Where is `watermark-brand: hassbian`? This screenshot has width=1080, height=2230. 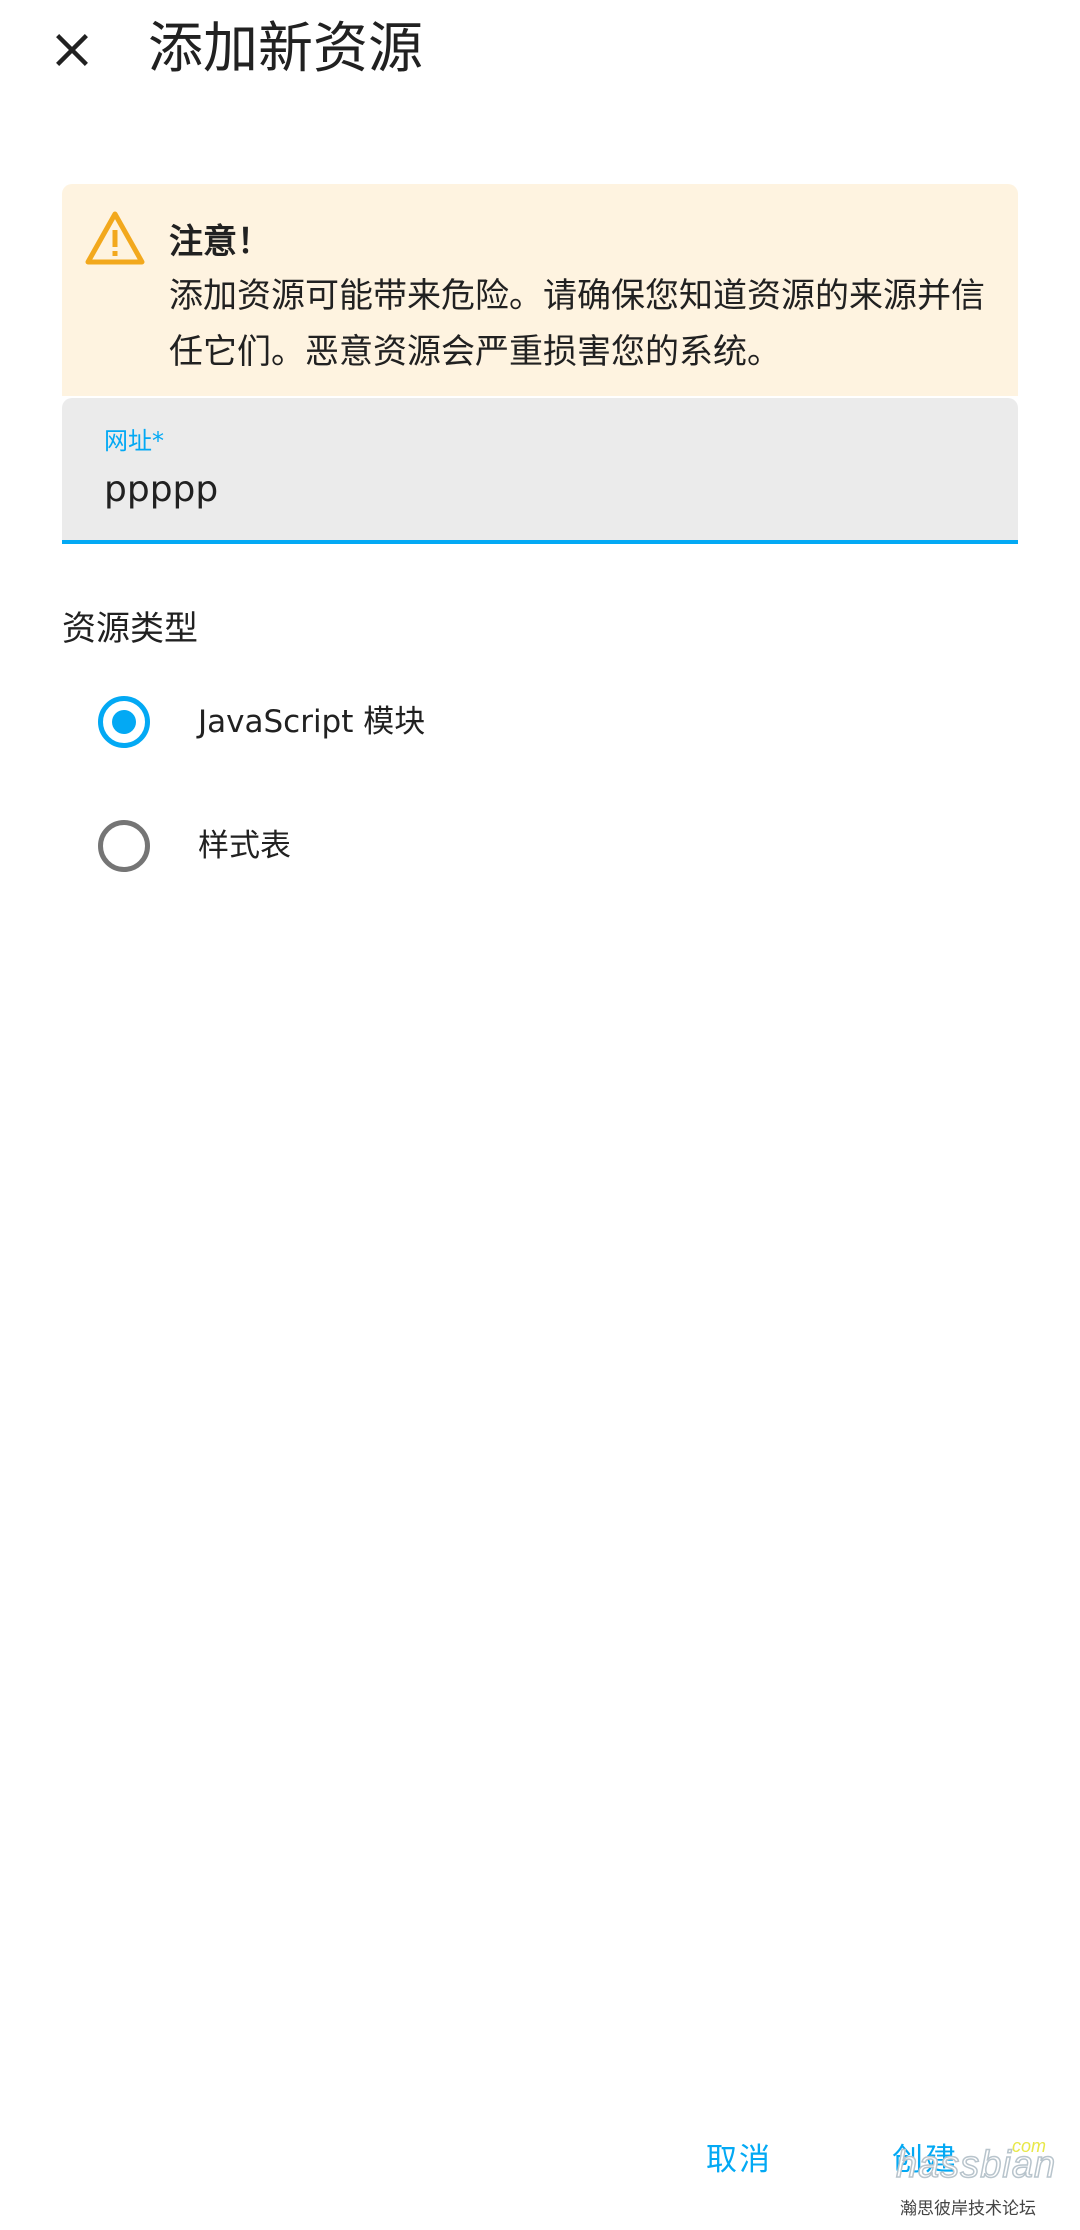
watermark-brand: hassbian is located at coordinates (976, 2165).